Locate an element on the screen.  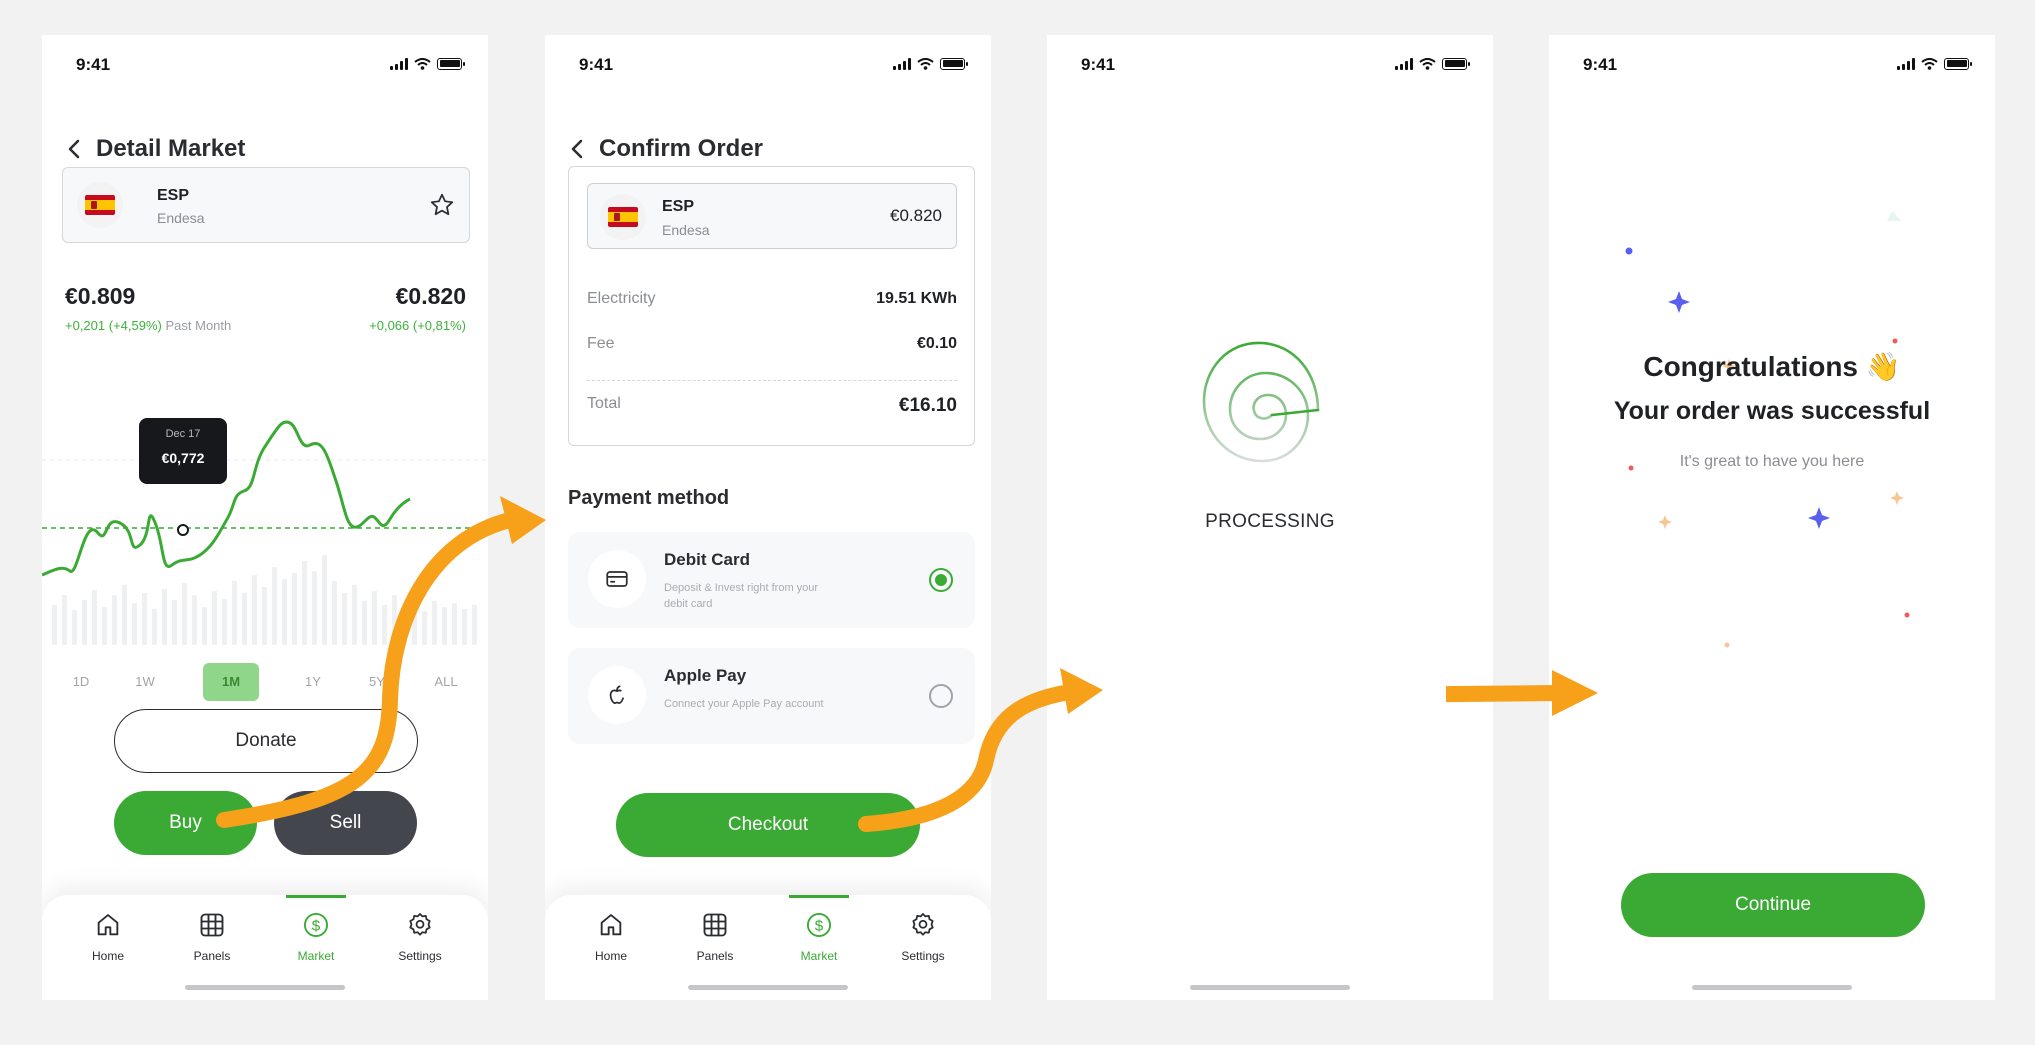
row-label: Electricity is located at coordinates (621, 298).